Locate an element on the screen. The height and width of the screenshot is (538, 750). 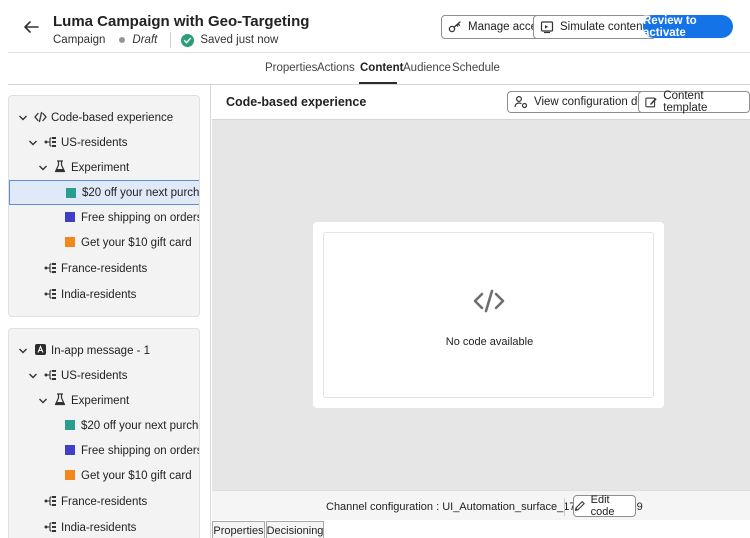
footer-divider is located at coordinates (564, 507).